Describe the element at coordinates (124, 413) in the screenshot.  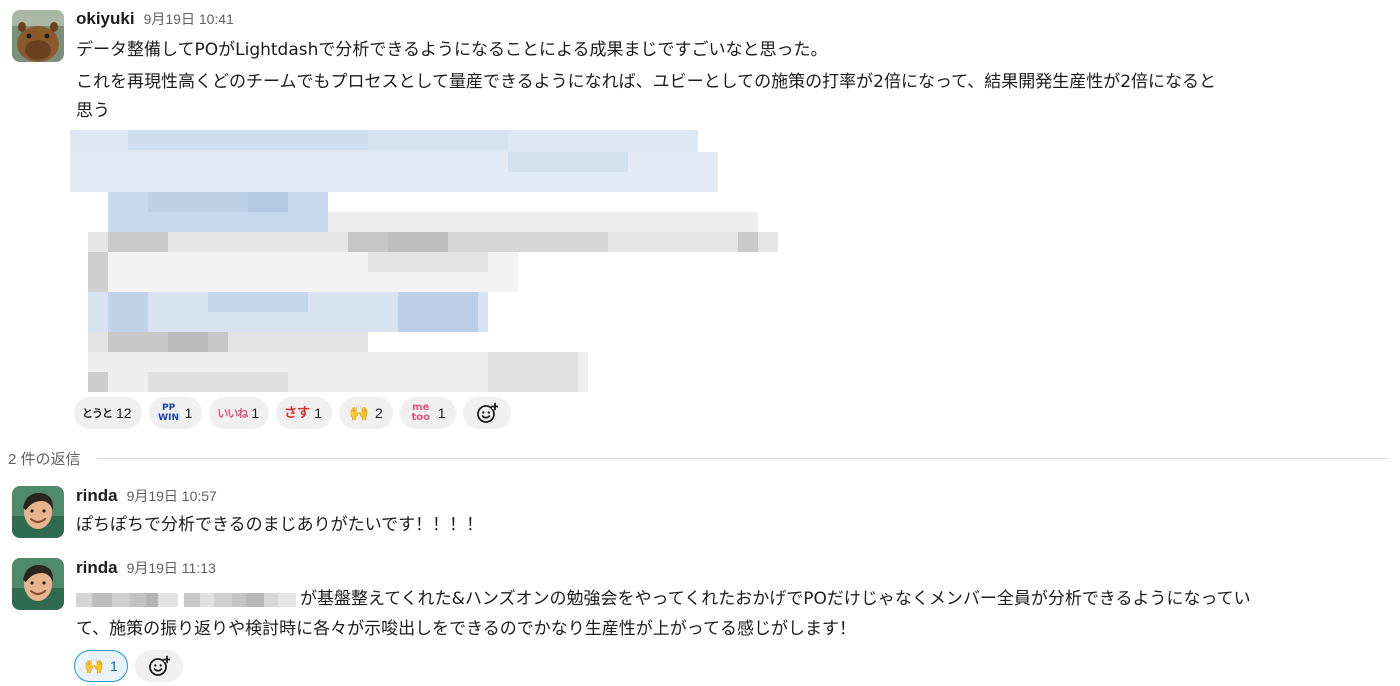
I see `reaction-count: 12` at that location.